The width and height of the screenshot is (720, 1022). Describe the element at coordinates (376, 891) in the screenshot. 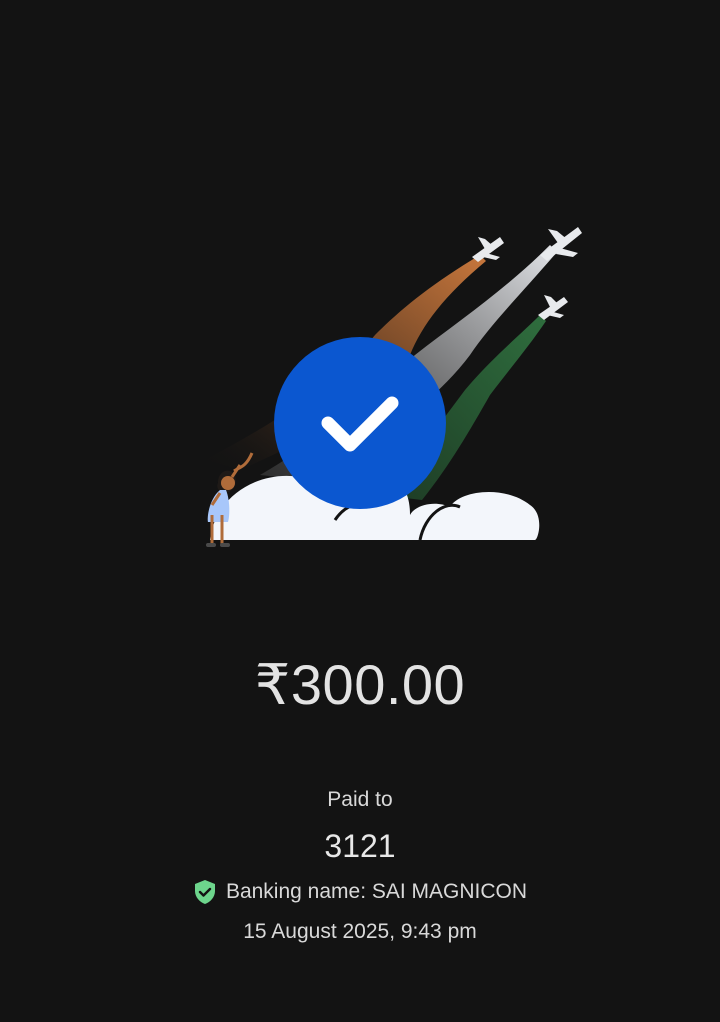

I see `banking-name-text: Banking name: SAI MAGNICON` at that location.